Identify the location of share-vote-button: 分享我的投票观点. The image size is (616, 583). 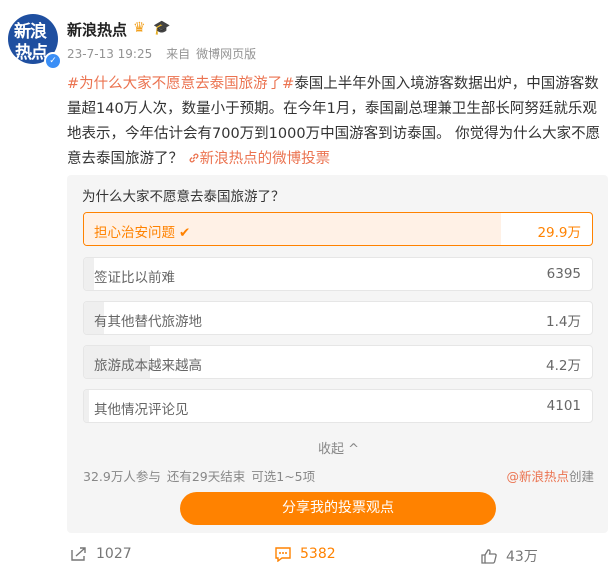
(338, 508).